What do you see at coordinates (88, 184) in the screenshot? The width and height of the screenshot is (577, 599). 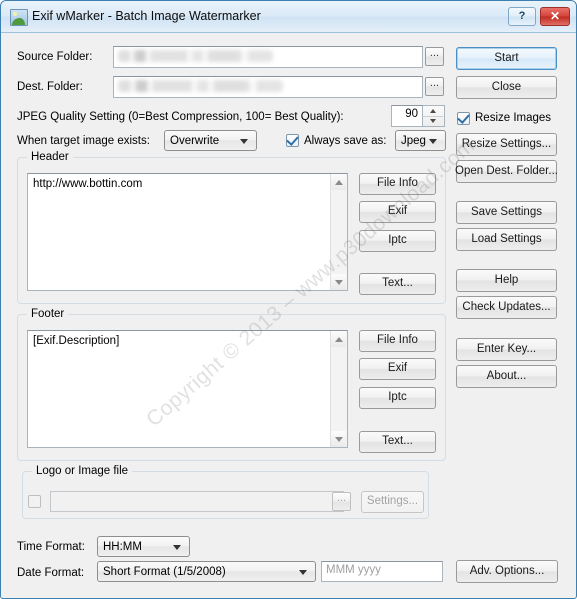 I see `header-text-value: http://www.bottin.com` at bounding box center [88, 184].